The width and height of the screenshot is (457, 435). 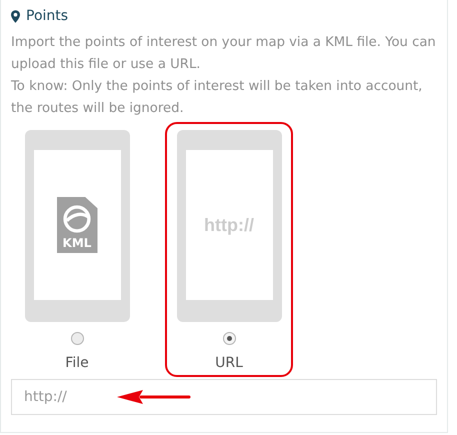 I want to click on phone-drawing: KML, so click(x=77, y=226).